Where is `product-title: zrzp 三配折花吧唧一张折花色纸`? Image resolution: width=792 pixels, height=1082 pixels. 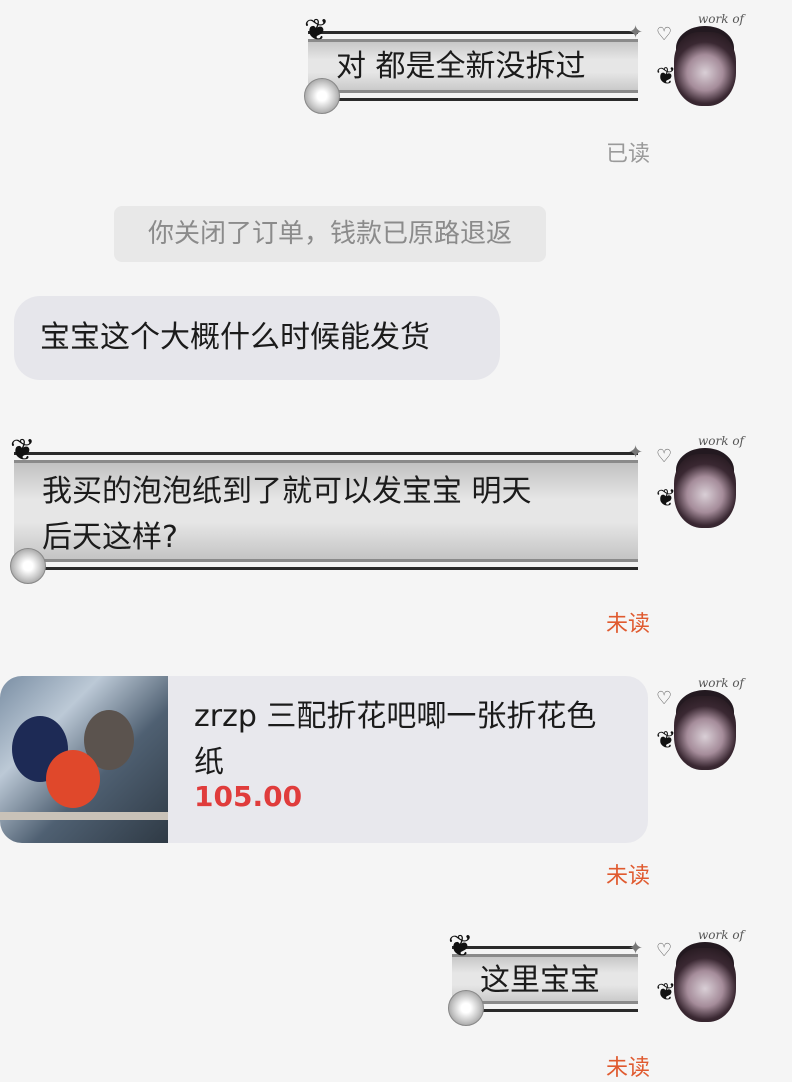
product-title: zrzp 三配折花吧唧一张折花色纸 is located at coordinates (395, 739).